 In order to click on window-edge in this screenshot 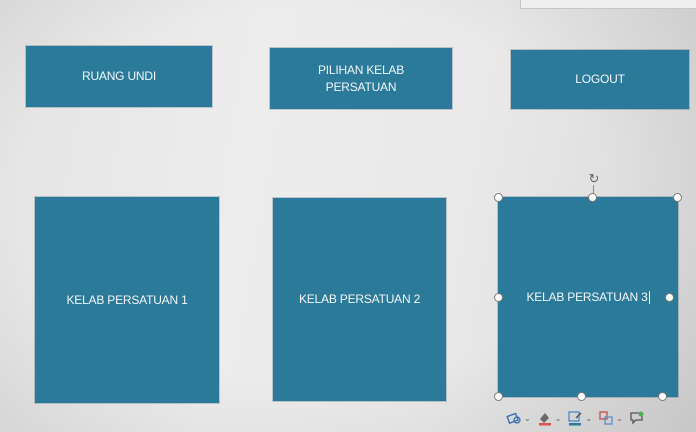, I will do `click(608, 4)`.